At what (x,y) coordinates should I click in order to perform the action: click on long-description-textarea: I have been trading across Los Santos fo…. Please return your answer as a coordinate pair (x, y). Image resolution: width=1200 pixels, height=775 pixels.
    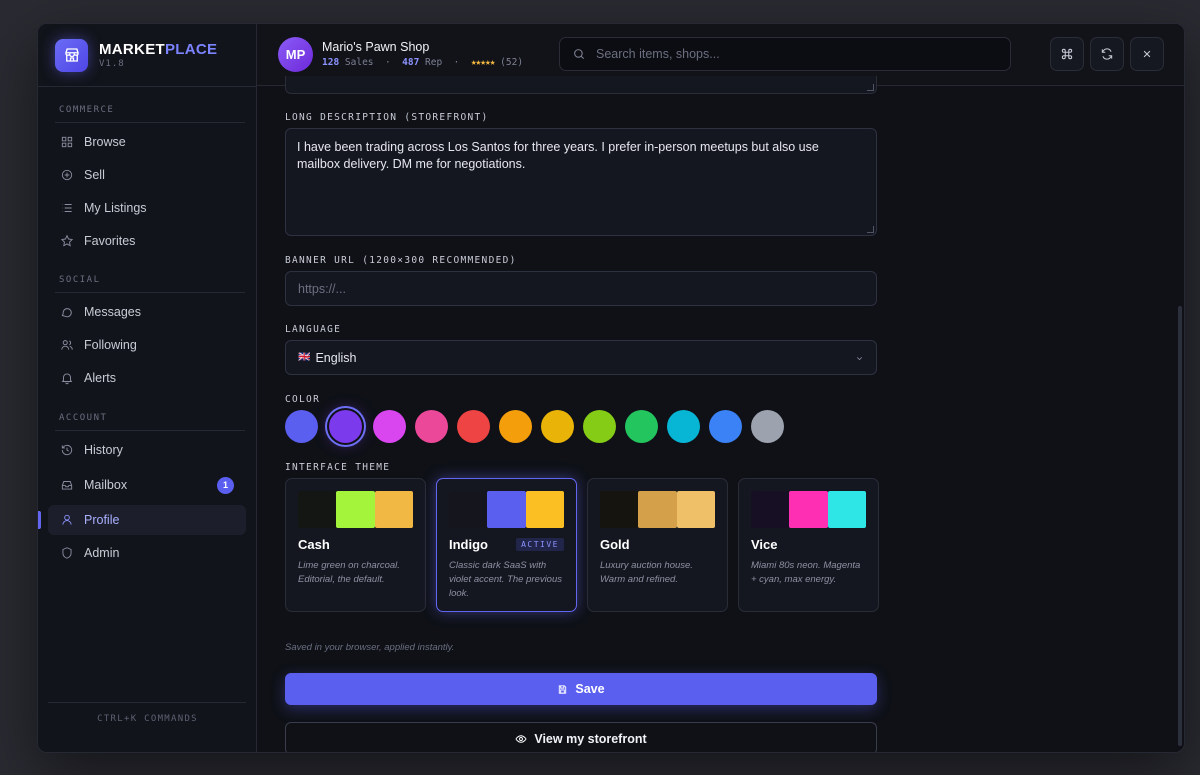
    Looking at the image, I should click on (581, 182).